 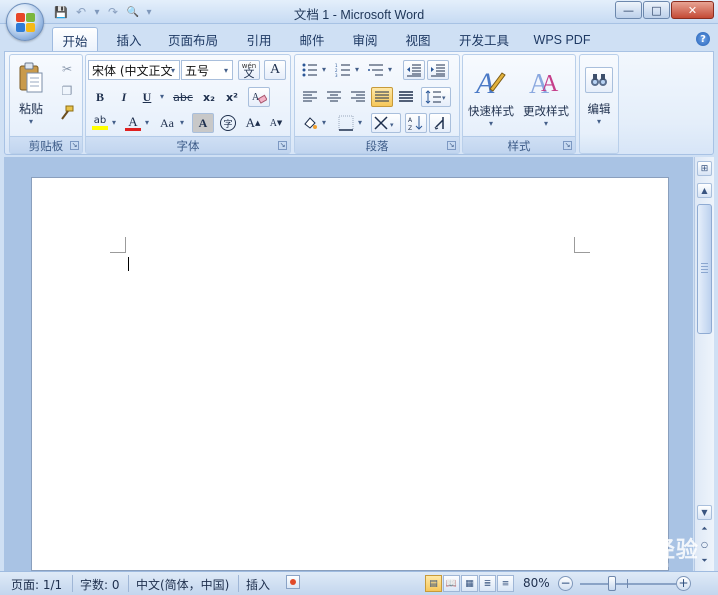 I want to click on chinese-layout-button: ▾, so click(x=386, y=123).